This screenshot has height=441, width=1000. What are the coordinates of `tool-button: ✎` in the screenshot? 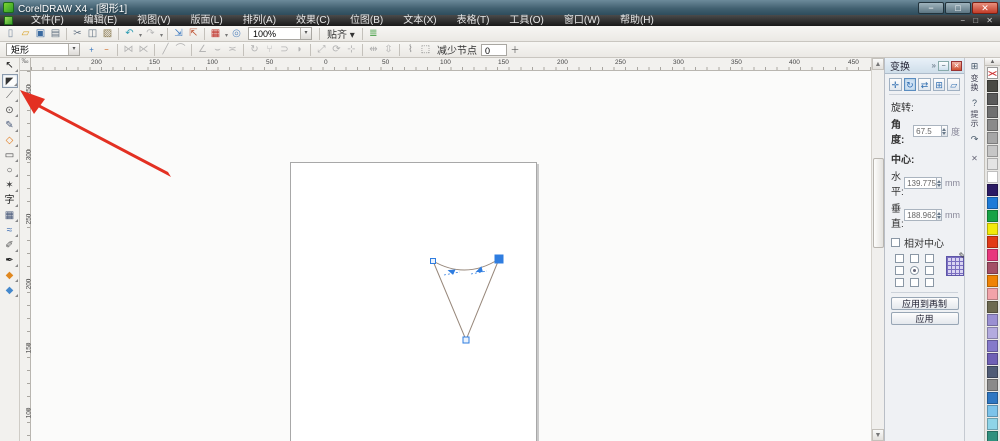 It's located at (10, 126).